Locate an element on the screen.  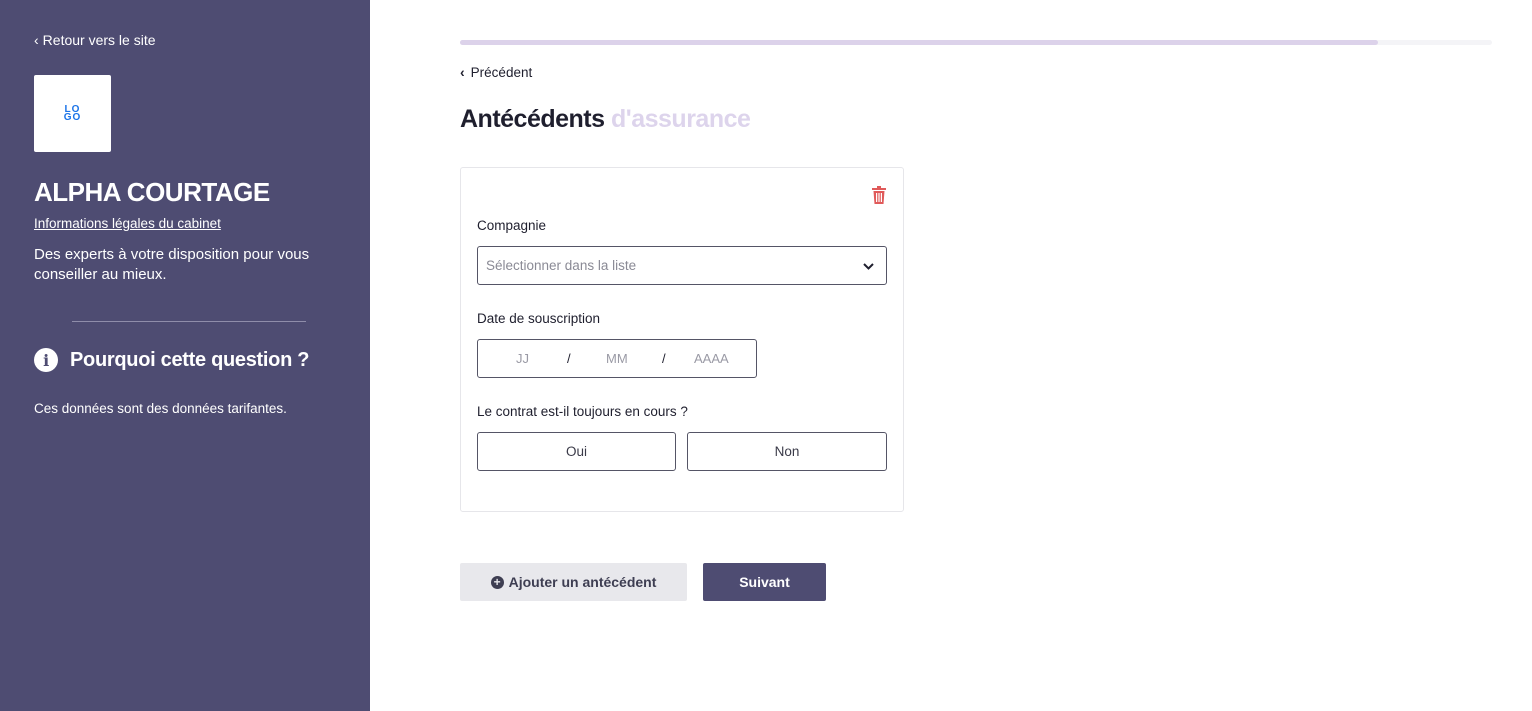
progress-bar-fill is located at coordinates (919, 42).